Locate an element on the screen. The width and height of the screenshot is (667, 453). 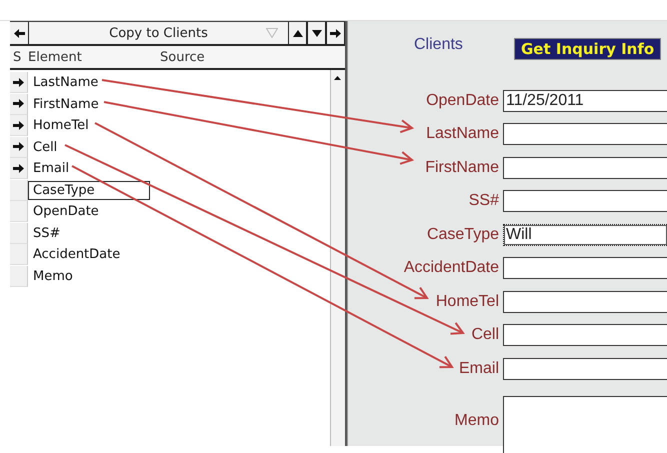
form-title: Clients is located at coordinates (439, 45).